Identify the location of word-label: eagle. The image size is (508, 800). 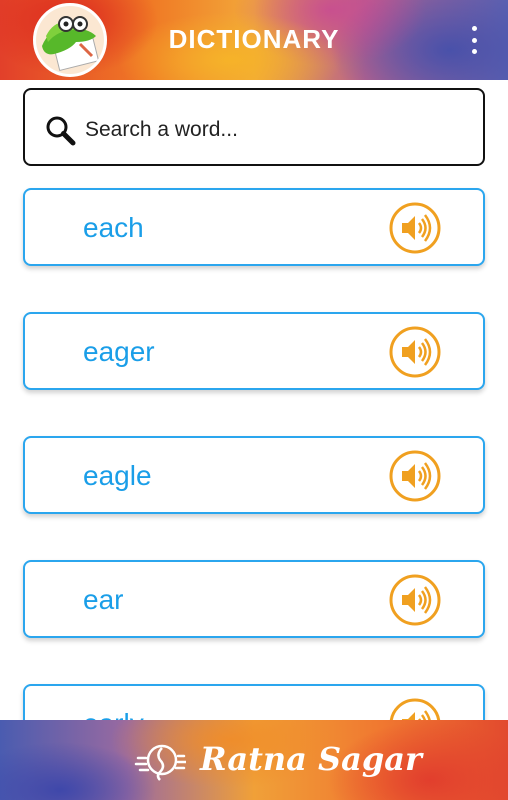
(117, 475).